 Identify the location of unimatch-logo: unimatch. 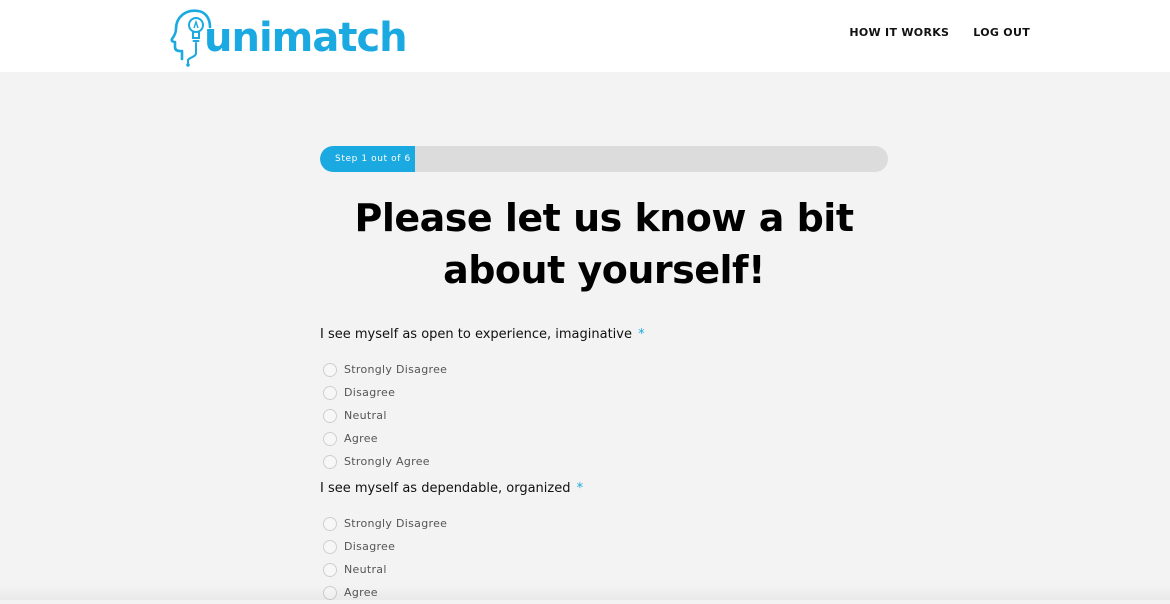
(288, 36).